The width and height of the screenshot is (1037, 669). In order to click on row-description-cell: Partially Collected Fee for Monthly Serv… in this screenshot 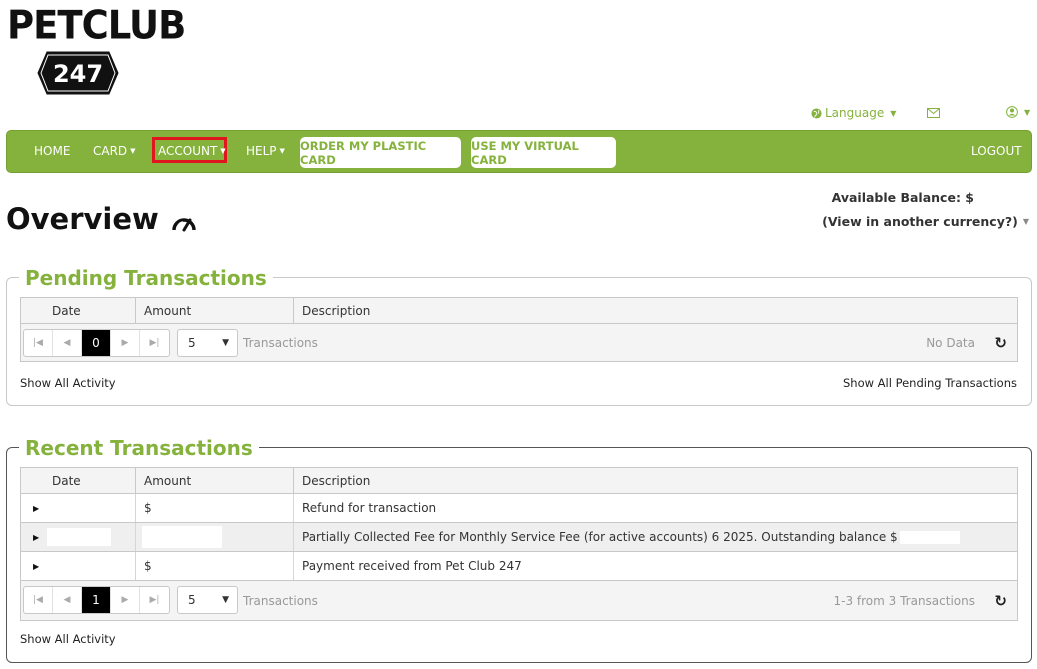, I will do `click(655, 537)`.